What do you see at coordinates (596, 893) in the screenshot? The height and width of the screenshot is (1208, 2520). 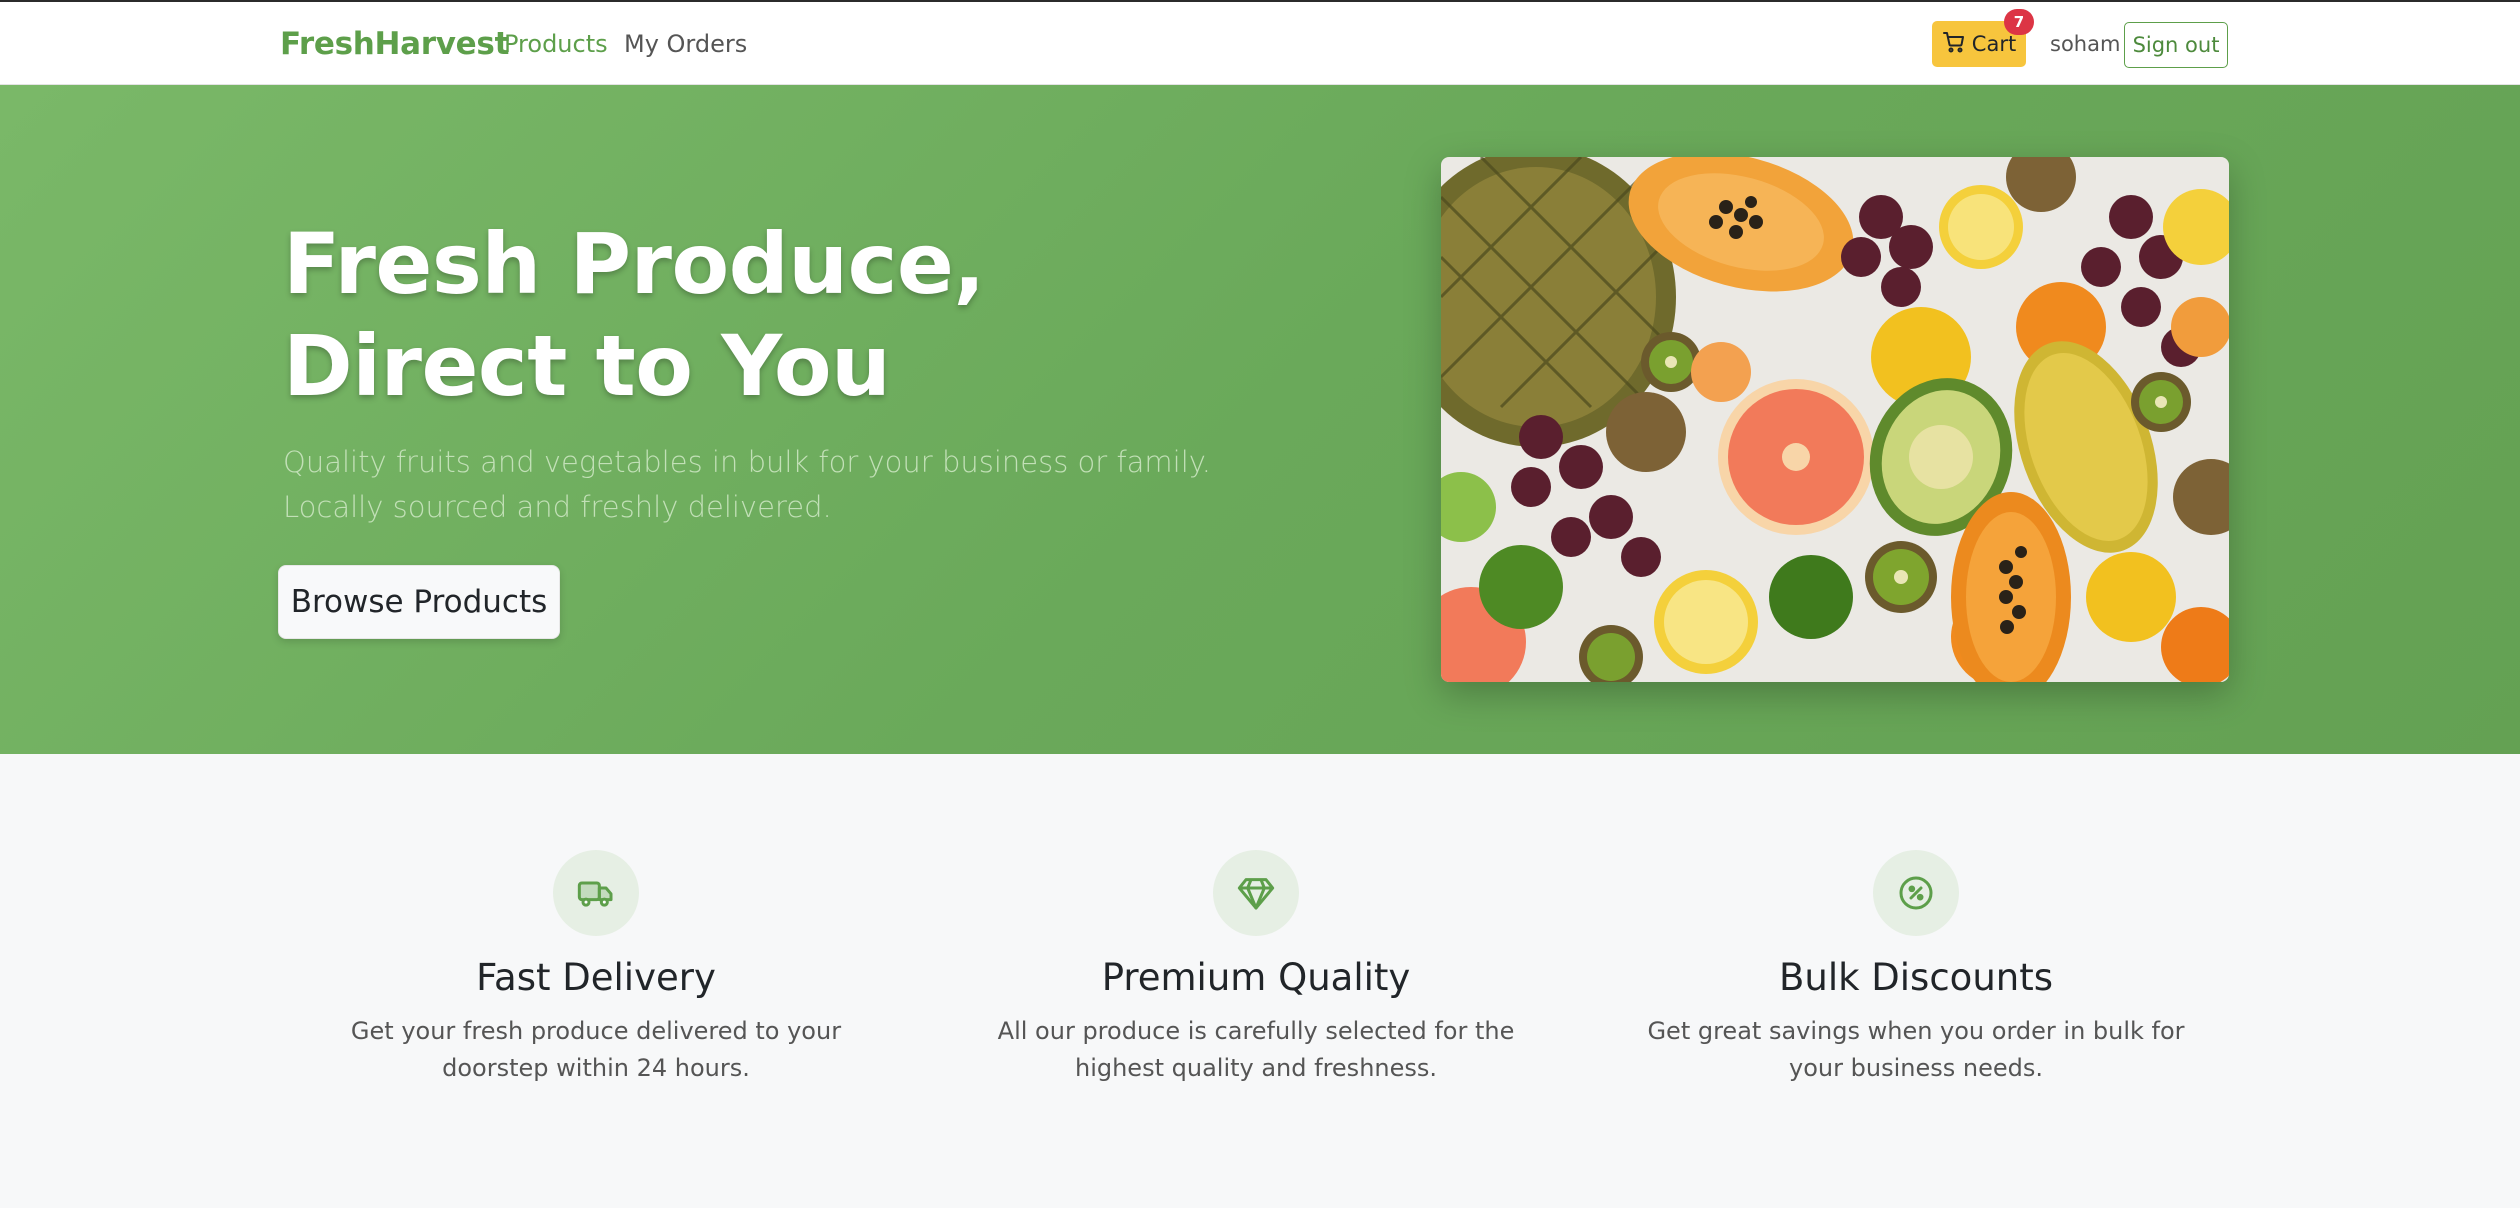 I see `truck-icon` at bounding box center [596, 893].